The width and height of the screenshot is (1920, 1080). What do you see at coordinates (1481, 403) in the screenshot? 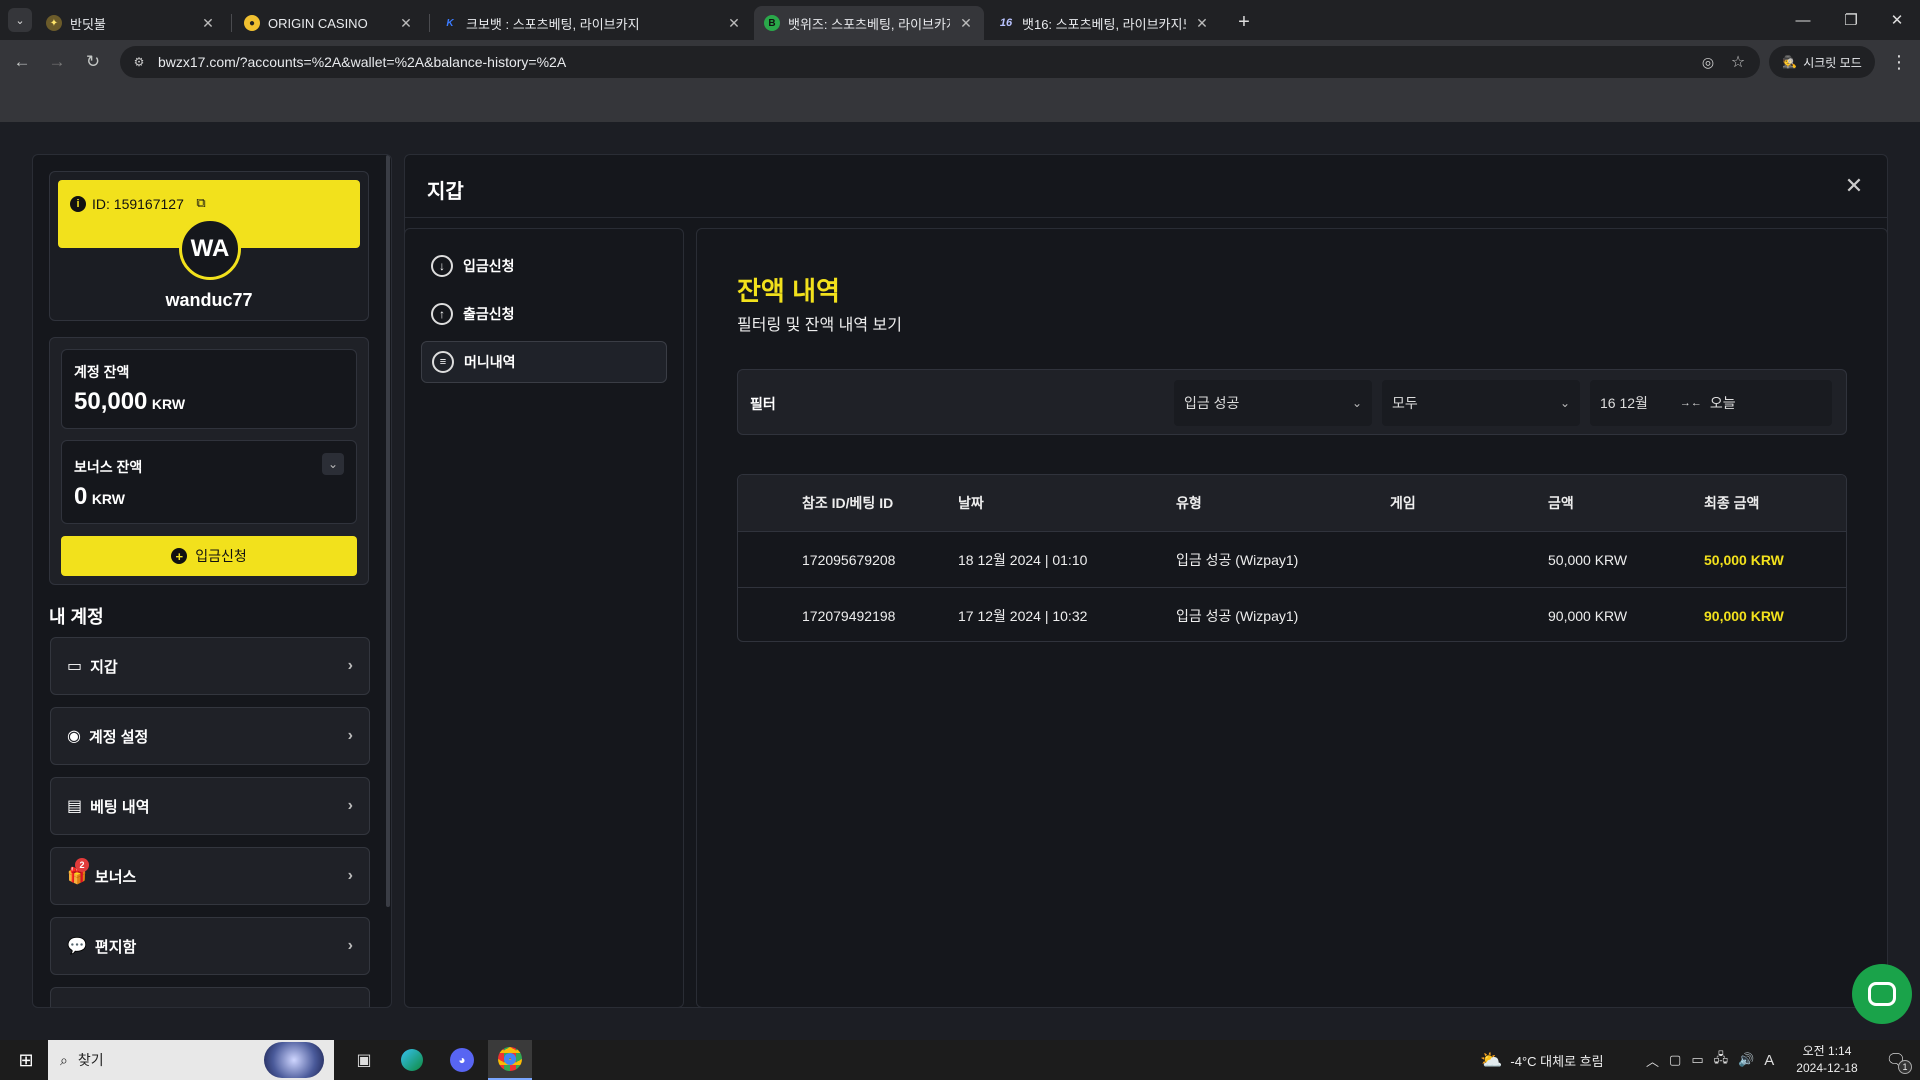
I see `type-select: 모두 ⌄` at bounding box center [1481, 403].